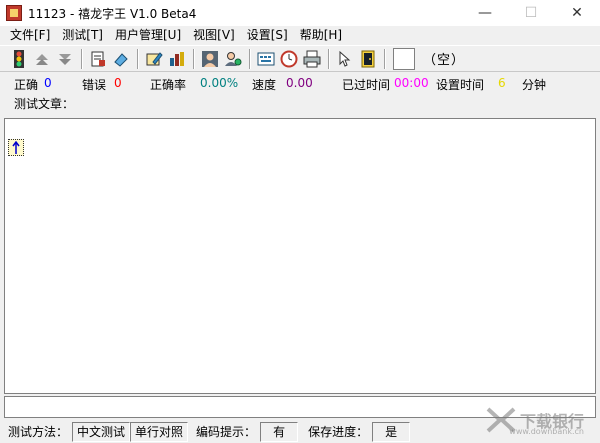 This screenshot has height=443, width=600. Describe the element at coordinates (94, 85) in the screenshot. I see `error-label: 错误` at that location.